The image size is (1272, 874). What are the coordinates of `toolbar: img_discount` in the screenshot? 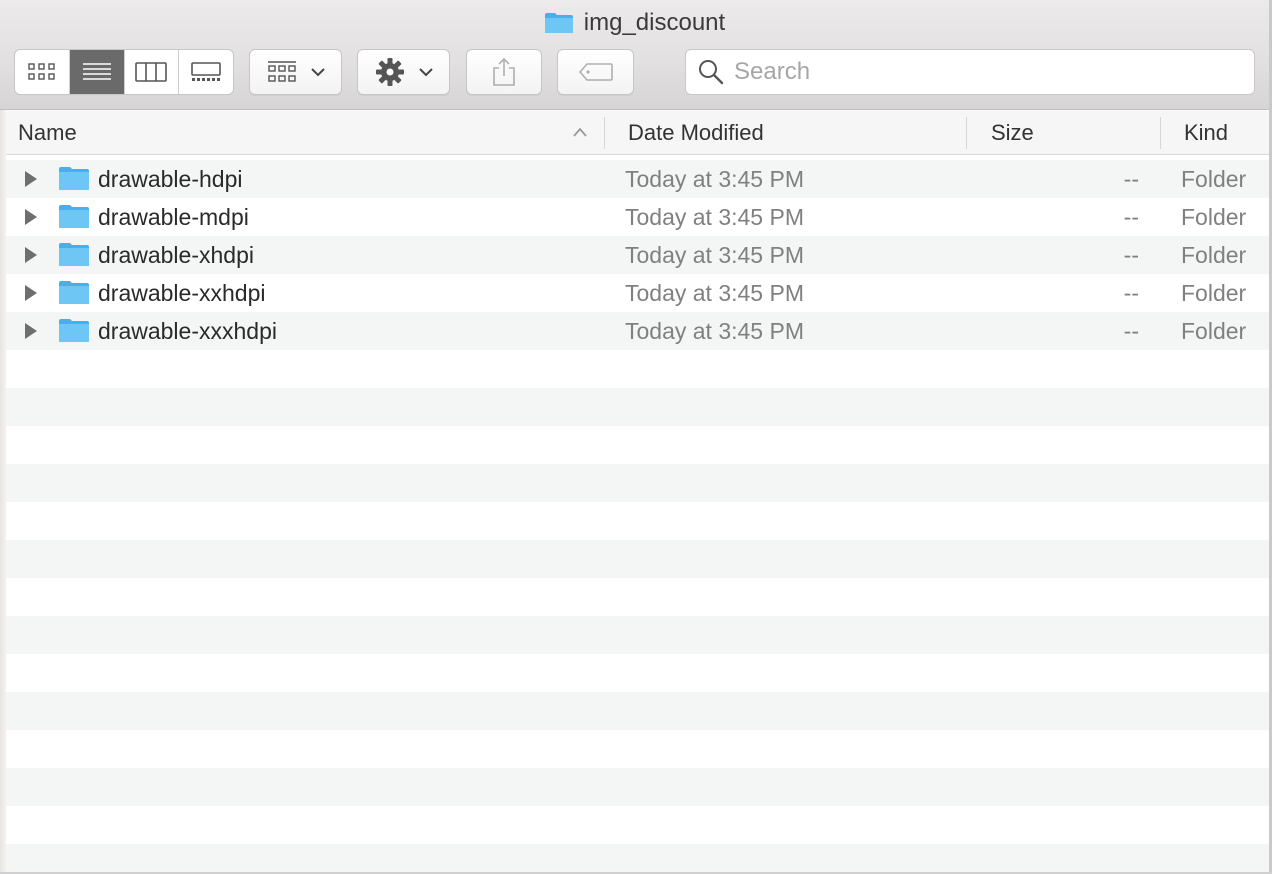 It's located at (634, 55).